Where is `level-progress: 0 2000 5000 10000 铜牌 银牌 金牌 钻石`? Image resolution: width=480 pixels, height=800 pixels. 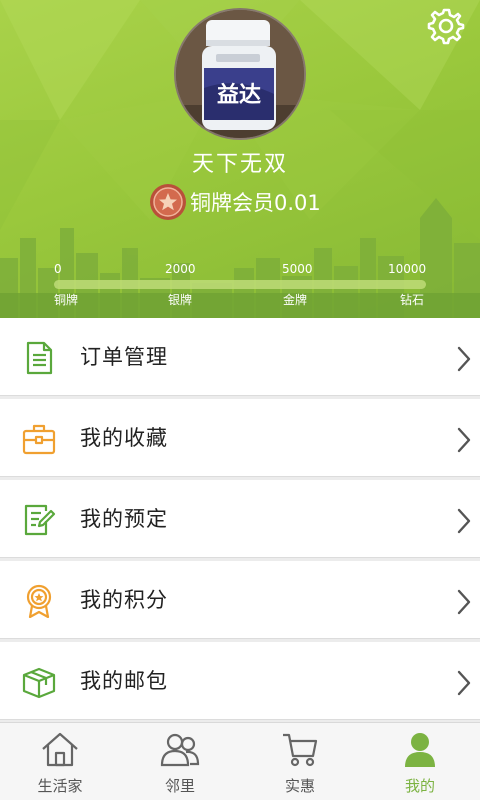
level-progress: 0 2000 5000 10000 铜牌 银牌 金牌 钻石 is located at coordinates (240, 285).